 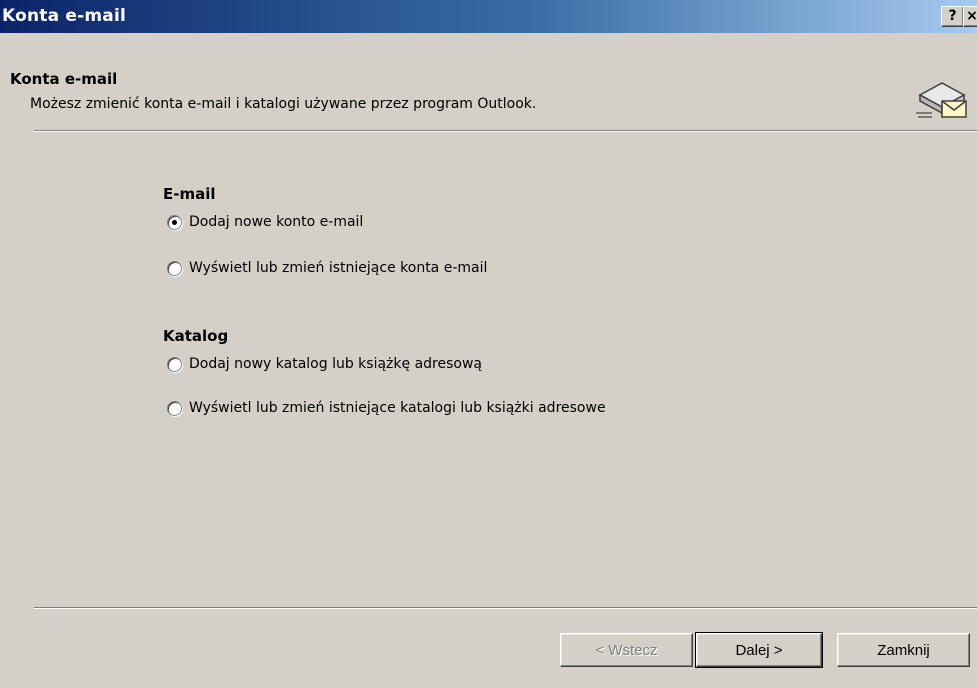 I want to click on radio-label: Dodaj nowy katalog lub książkę adresową, so click(x=335, y=364).